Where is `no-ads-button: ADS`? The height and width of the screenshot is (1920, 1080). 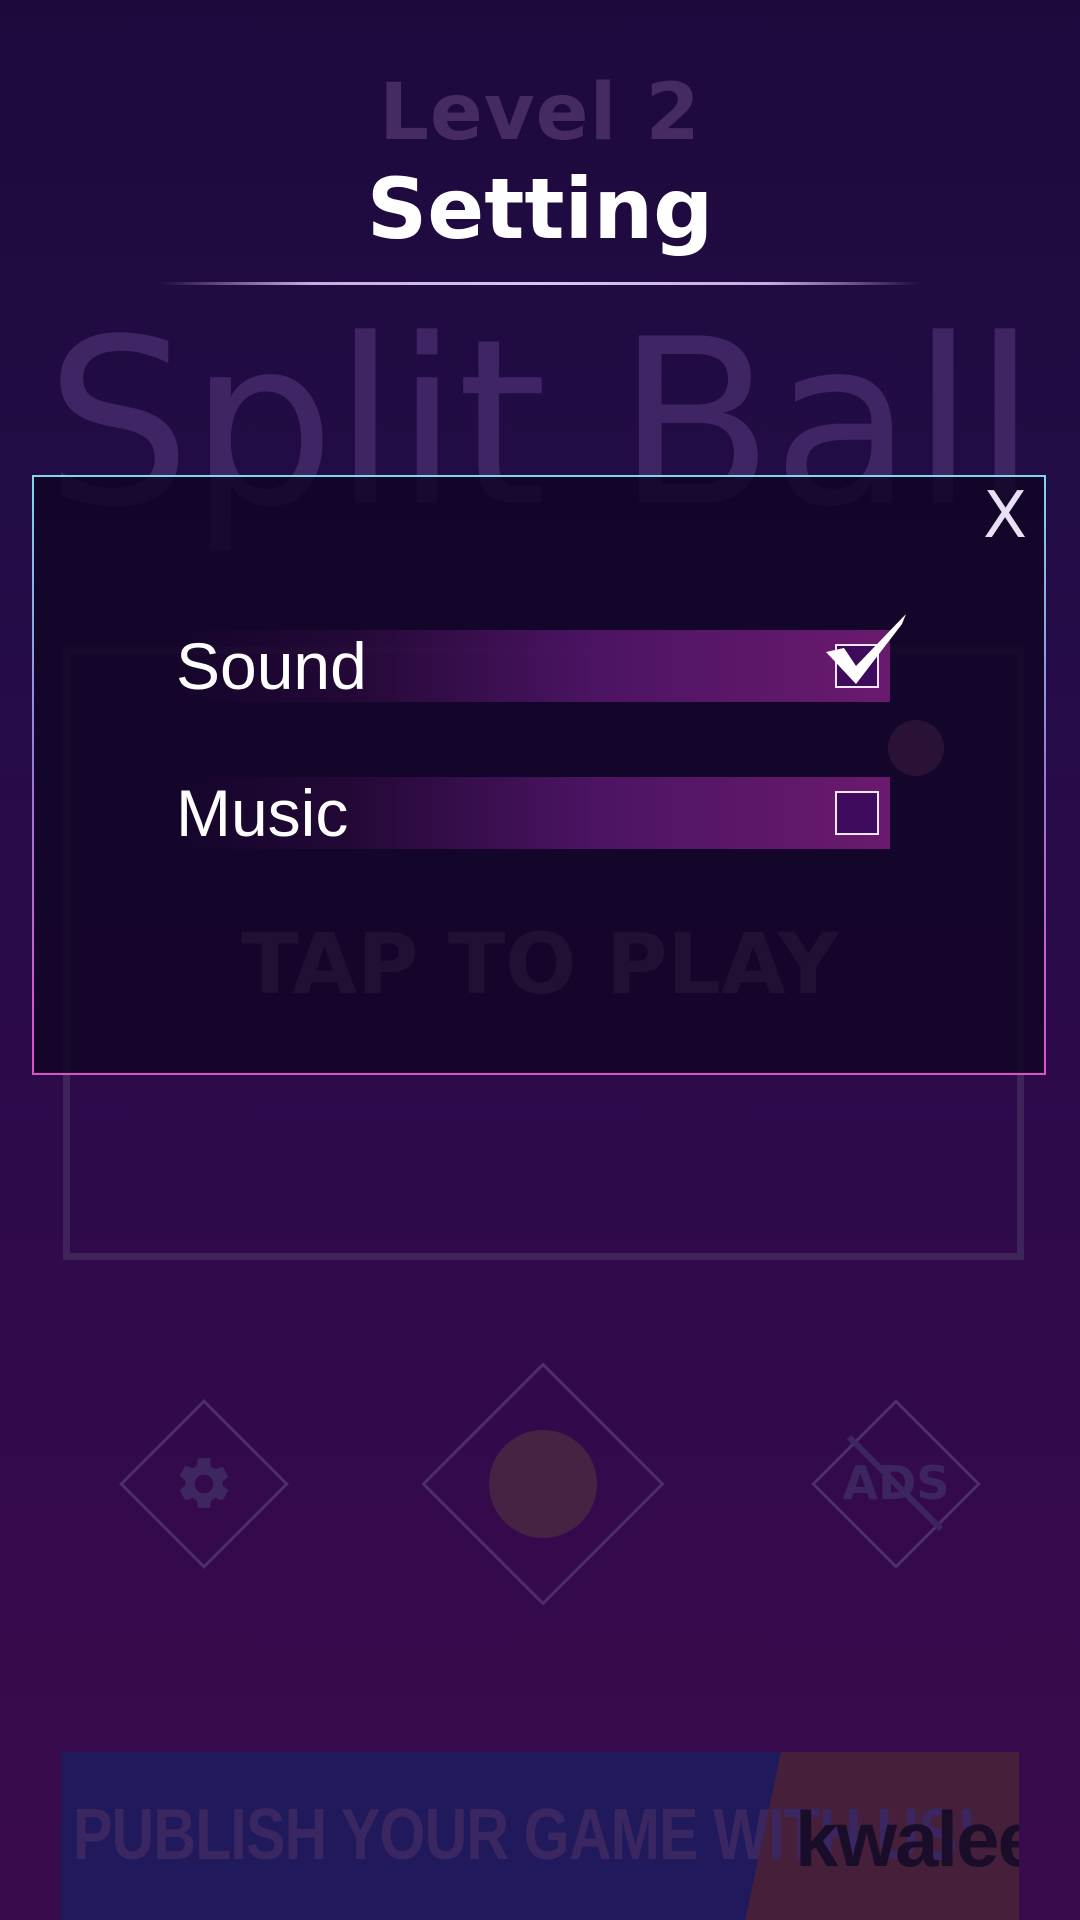
no-ads-button: ADS is located at coordinates (896, 1484).